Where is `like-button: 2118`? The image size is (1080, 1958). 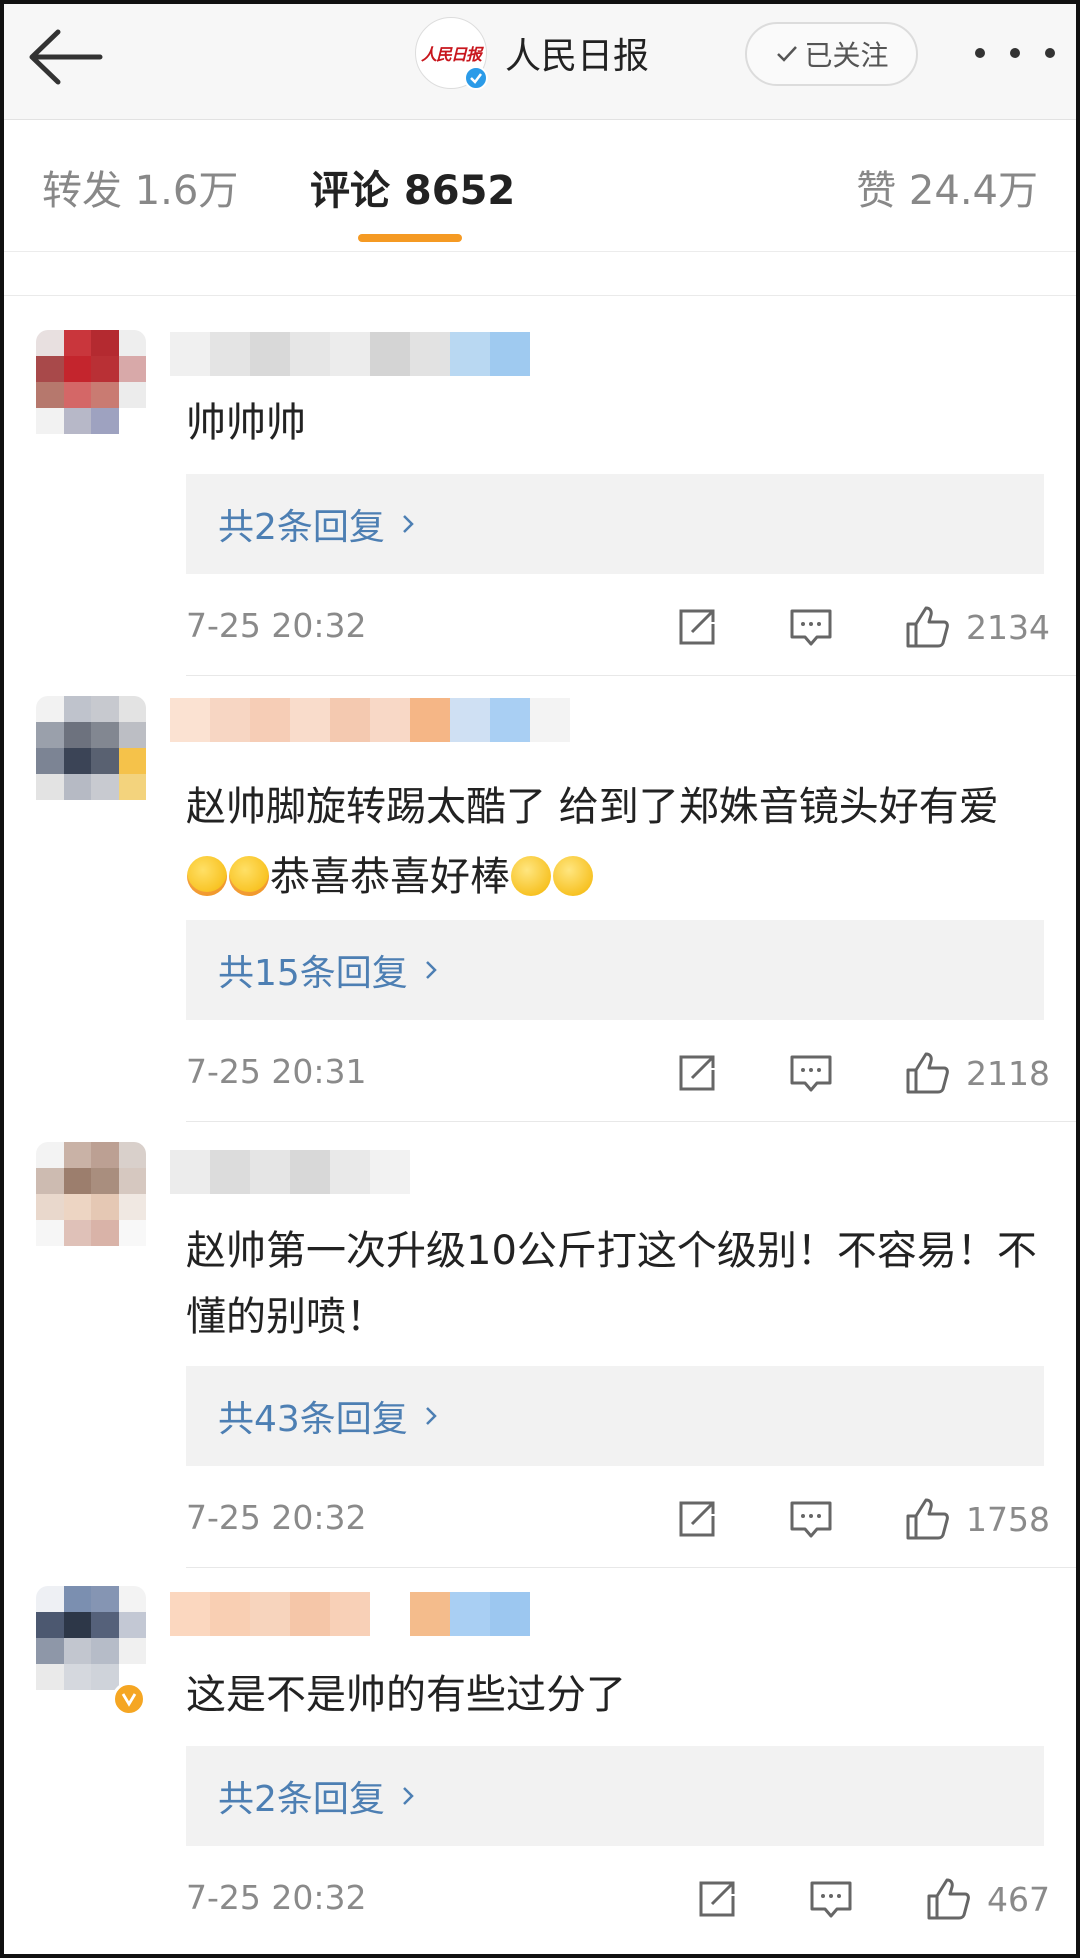 like-button: 2118 is located at coordinates (976, 1073).